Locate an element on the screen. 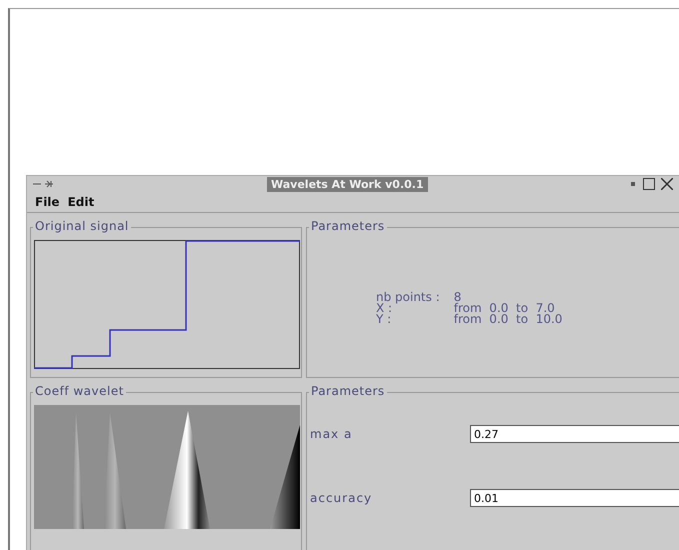  field-label: accuracy is located at coordinates (342, 498).